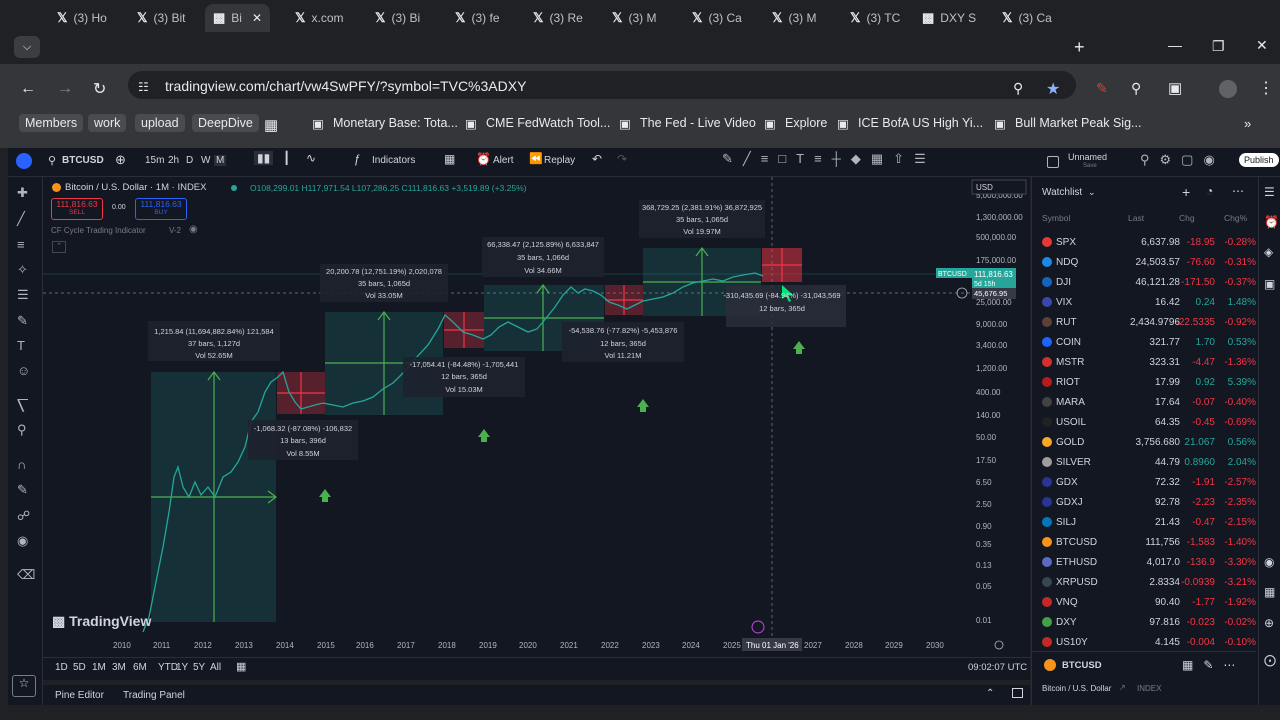  Describe the element at coordinates (98, 230) in the screenshot. I see `indicator-legend-name: CF Cycle Trading Indicator` at that location.